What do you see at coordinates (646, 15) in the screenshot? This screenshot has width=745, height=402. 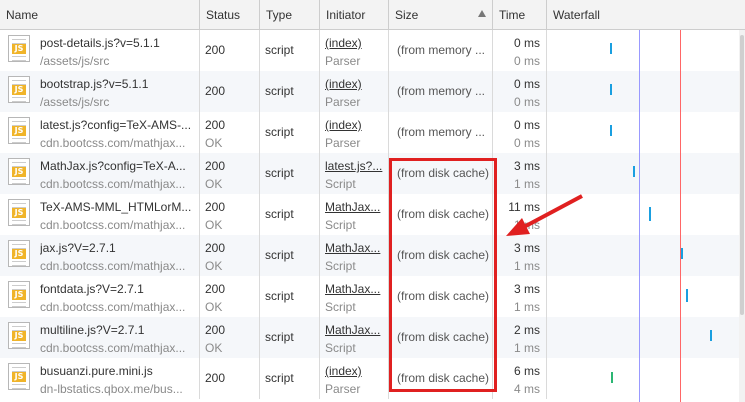 I see `column-header-waterfall: Waterfall` at bounding box center [646, 15].